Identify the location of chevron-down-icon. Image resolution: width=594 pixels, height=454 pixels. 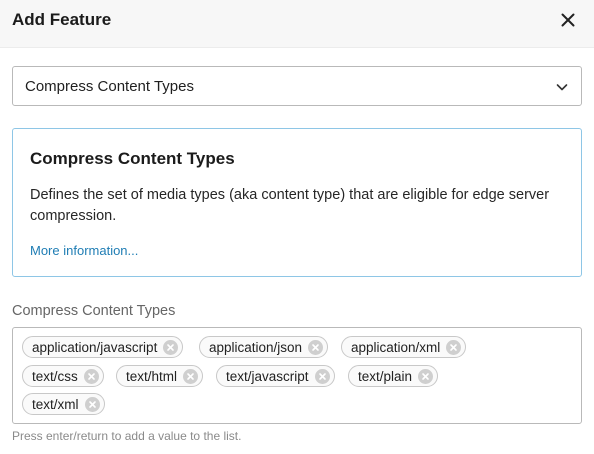
(562, 87).